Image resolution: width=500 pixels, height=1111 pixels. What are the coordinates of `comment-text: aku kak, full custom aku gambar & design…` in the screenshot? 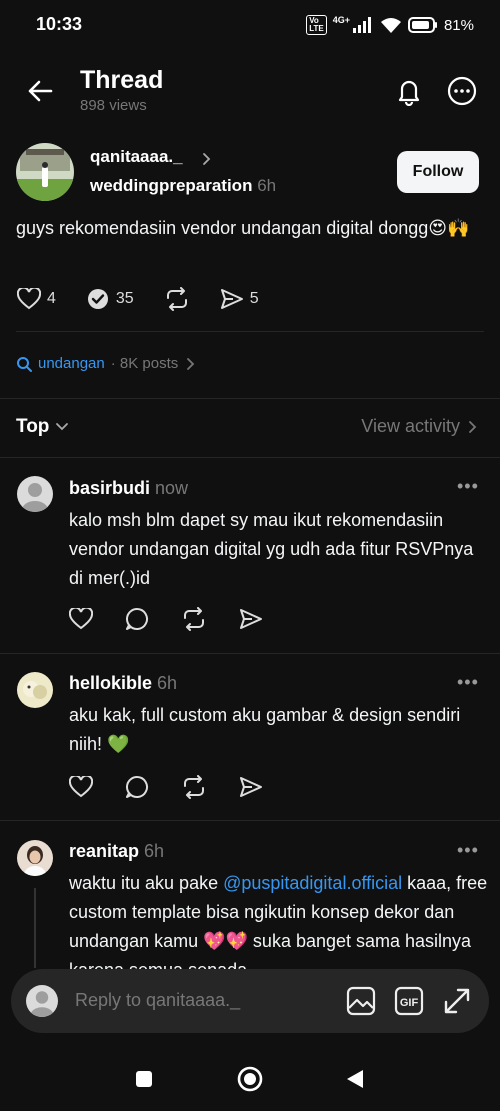 It's located at (265, 729).